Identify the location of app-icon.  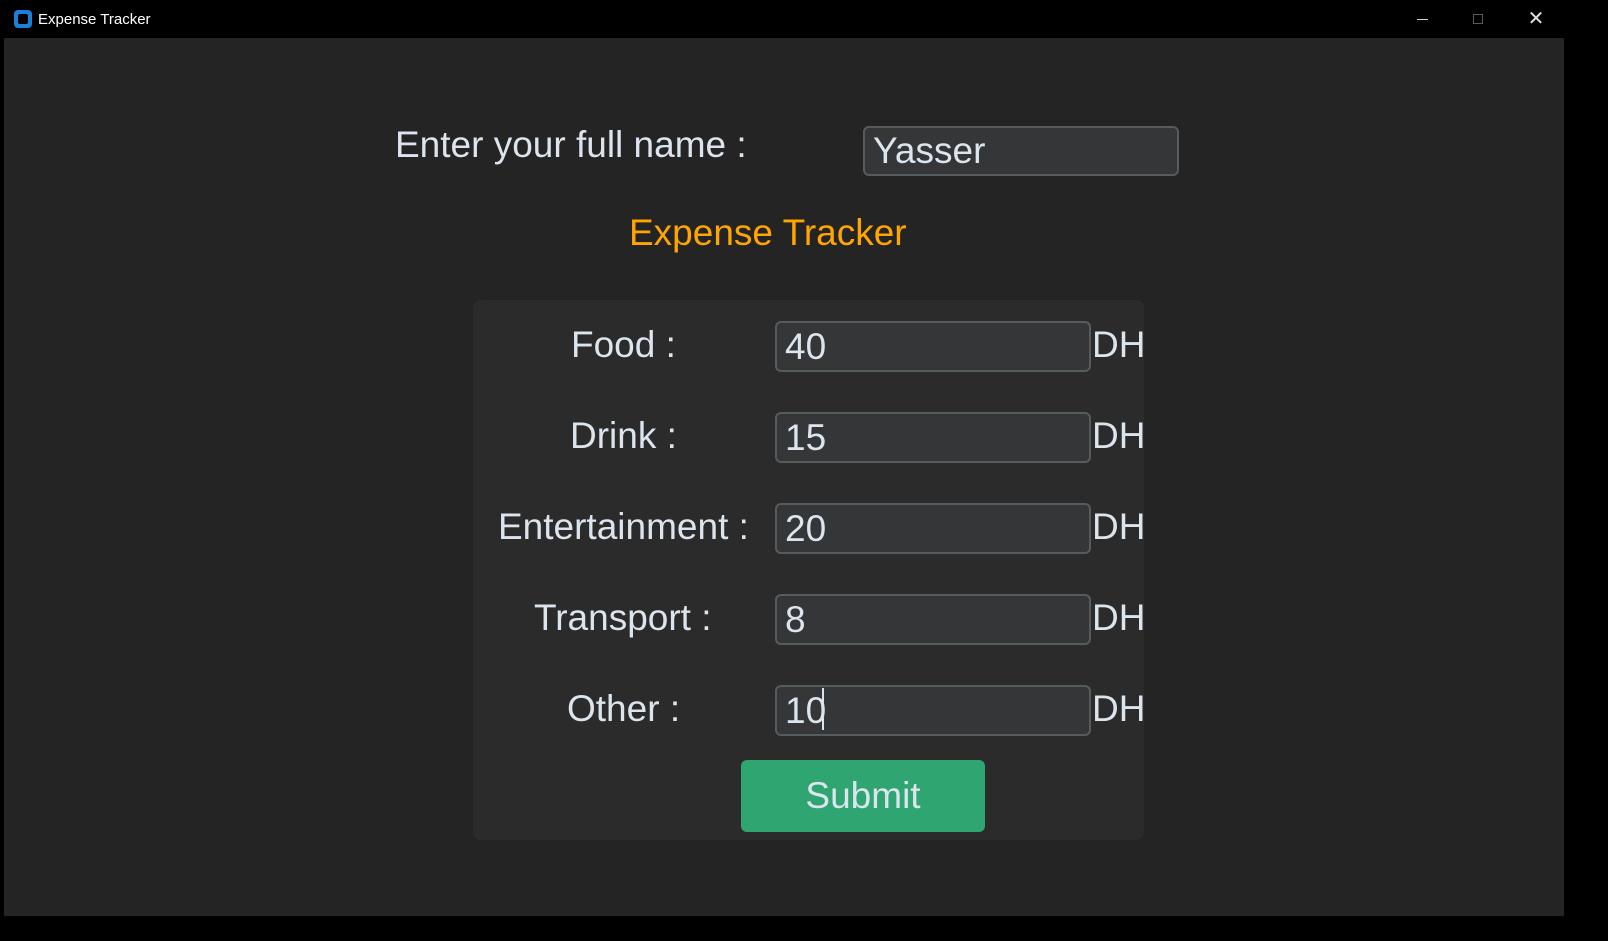
(23, 19).